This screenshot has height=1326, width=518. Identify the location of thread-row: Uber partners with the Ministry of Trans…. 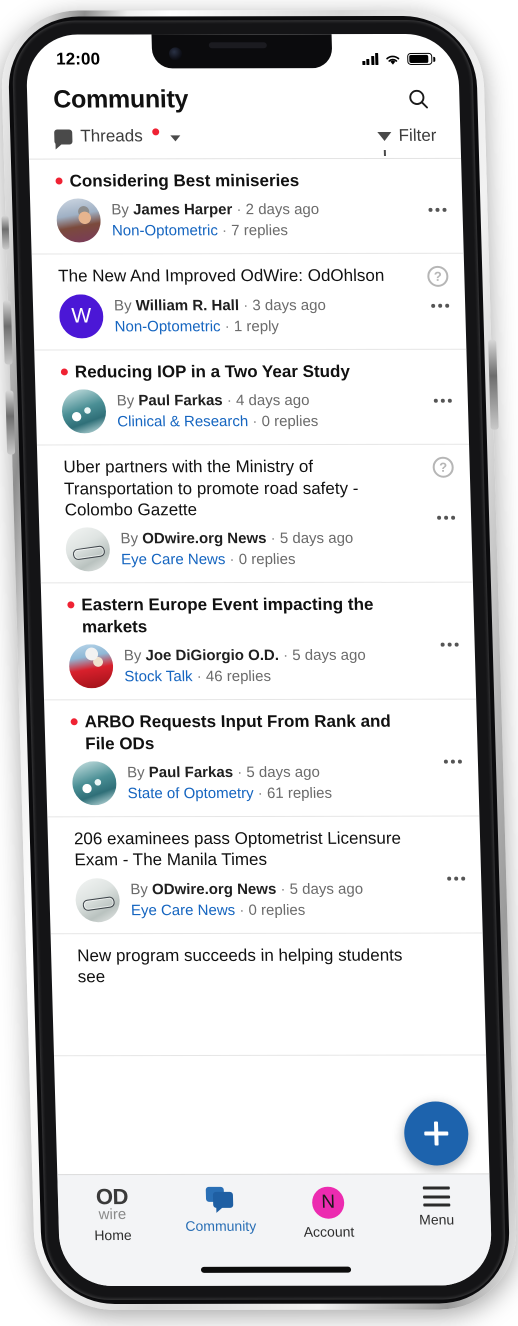
(254, 514).